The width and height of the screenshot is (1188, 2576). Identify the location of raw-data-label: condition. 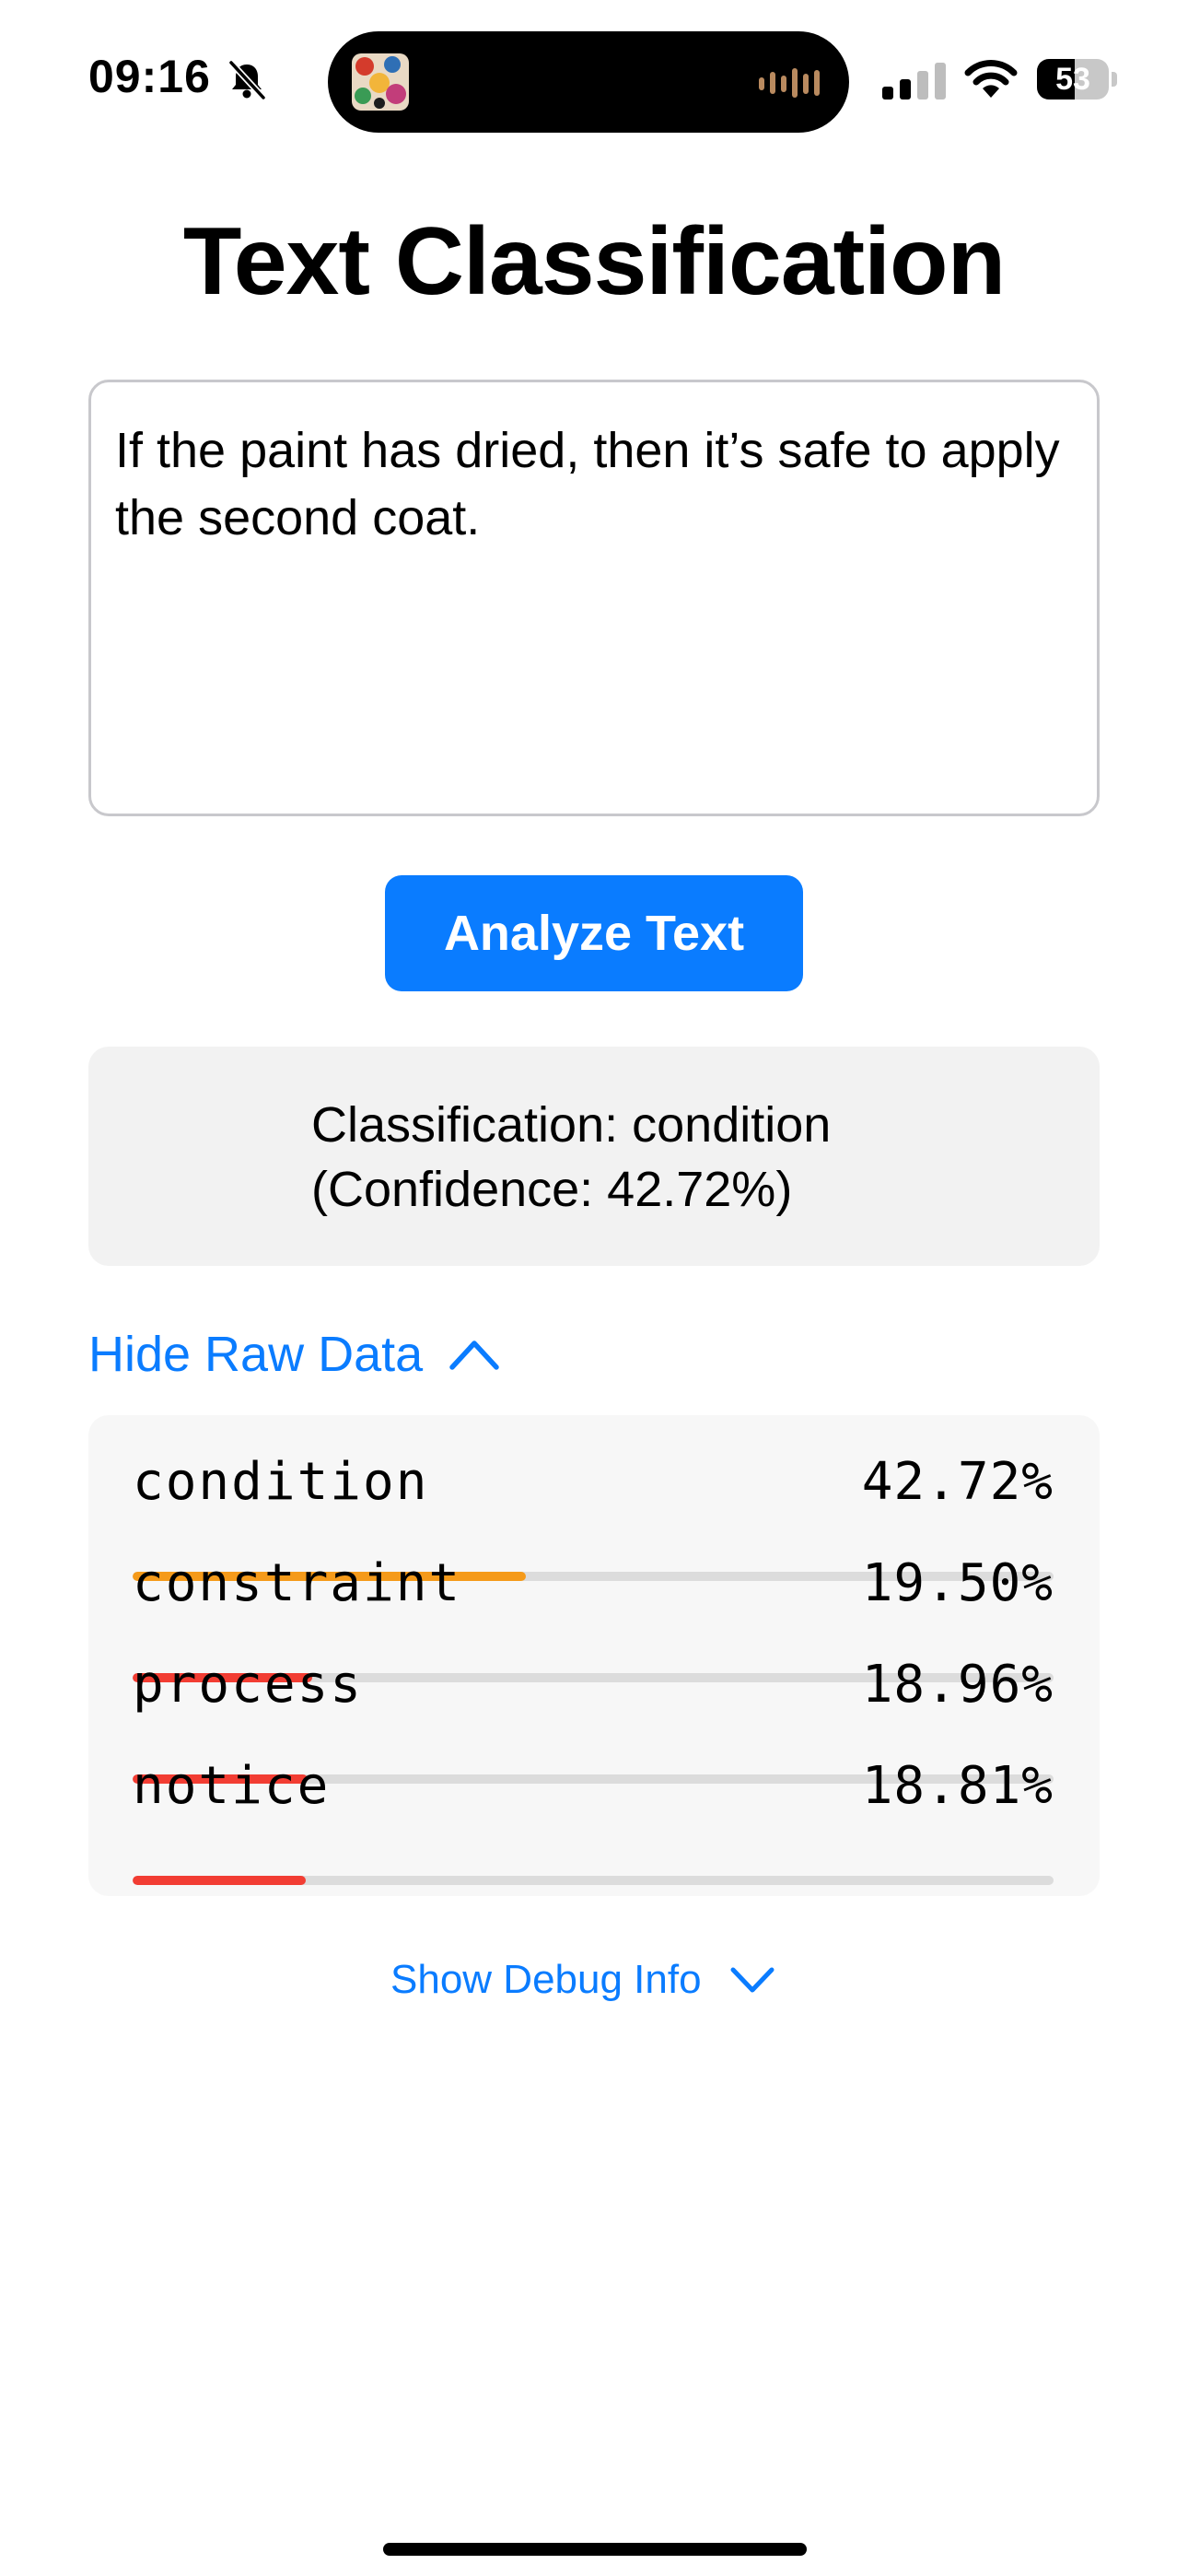
(281, 1482).